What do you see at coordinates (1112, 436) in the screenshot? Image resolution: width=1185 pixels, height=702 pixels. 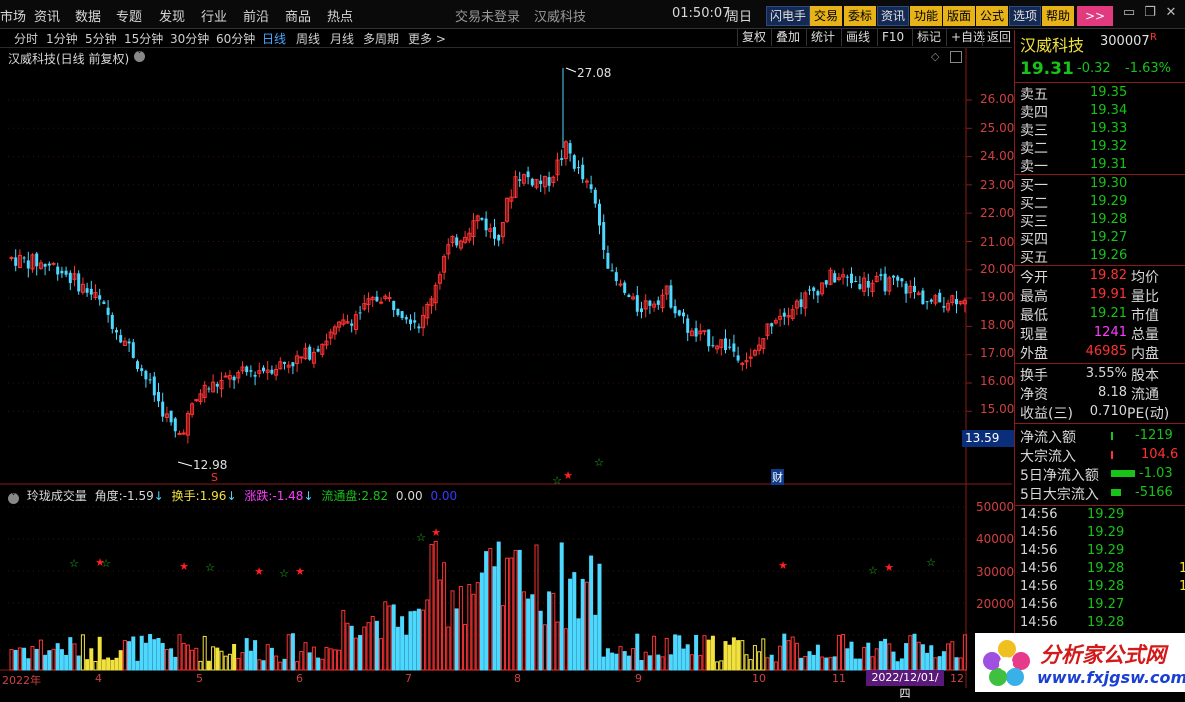 I see `flow-bar` at bounding box center [1112, 436].